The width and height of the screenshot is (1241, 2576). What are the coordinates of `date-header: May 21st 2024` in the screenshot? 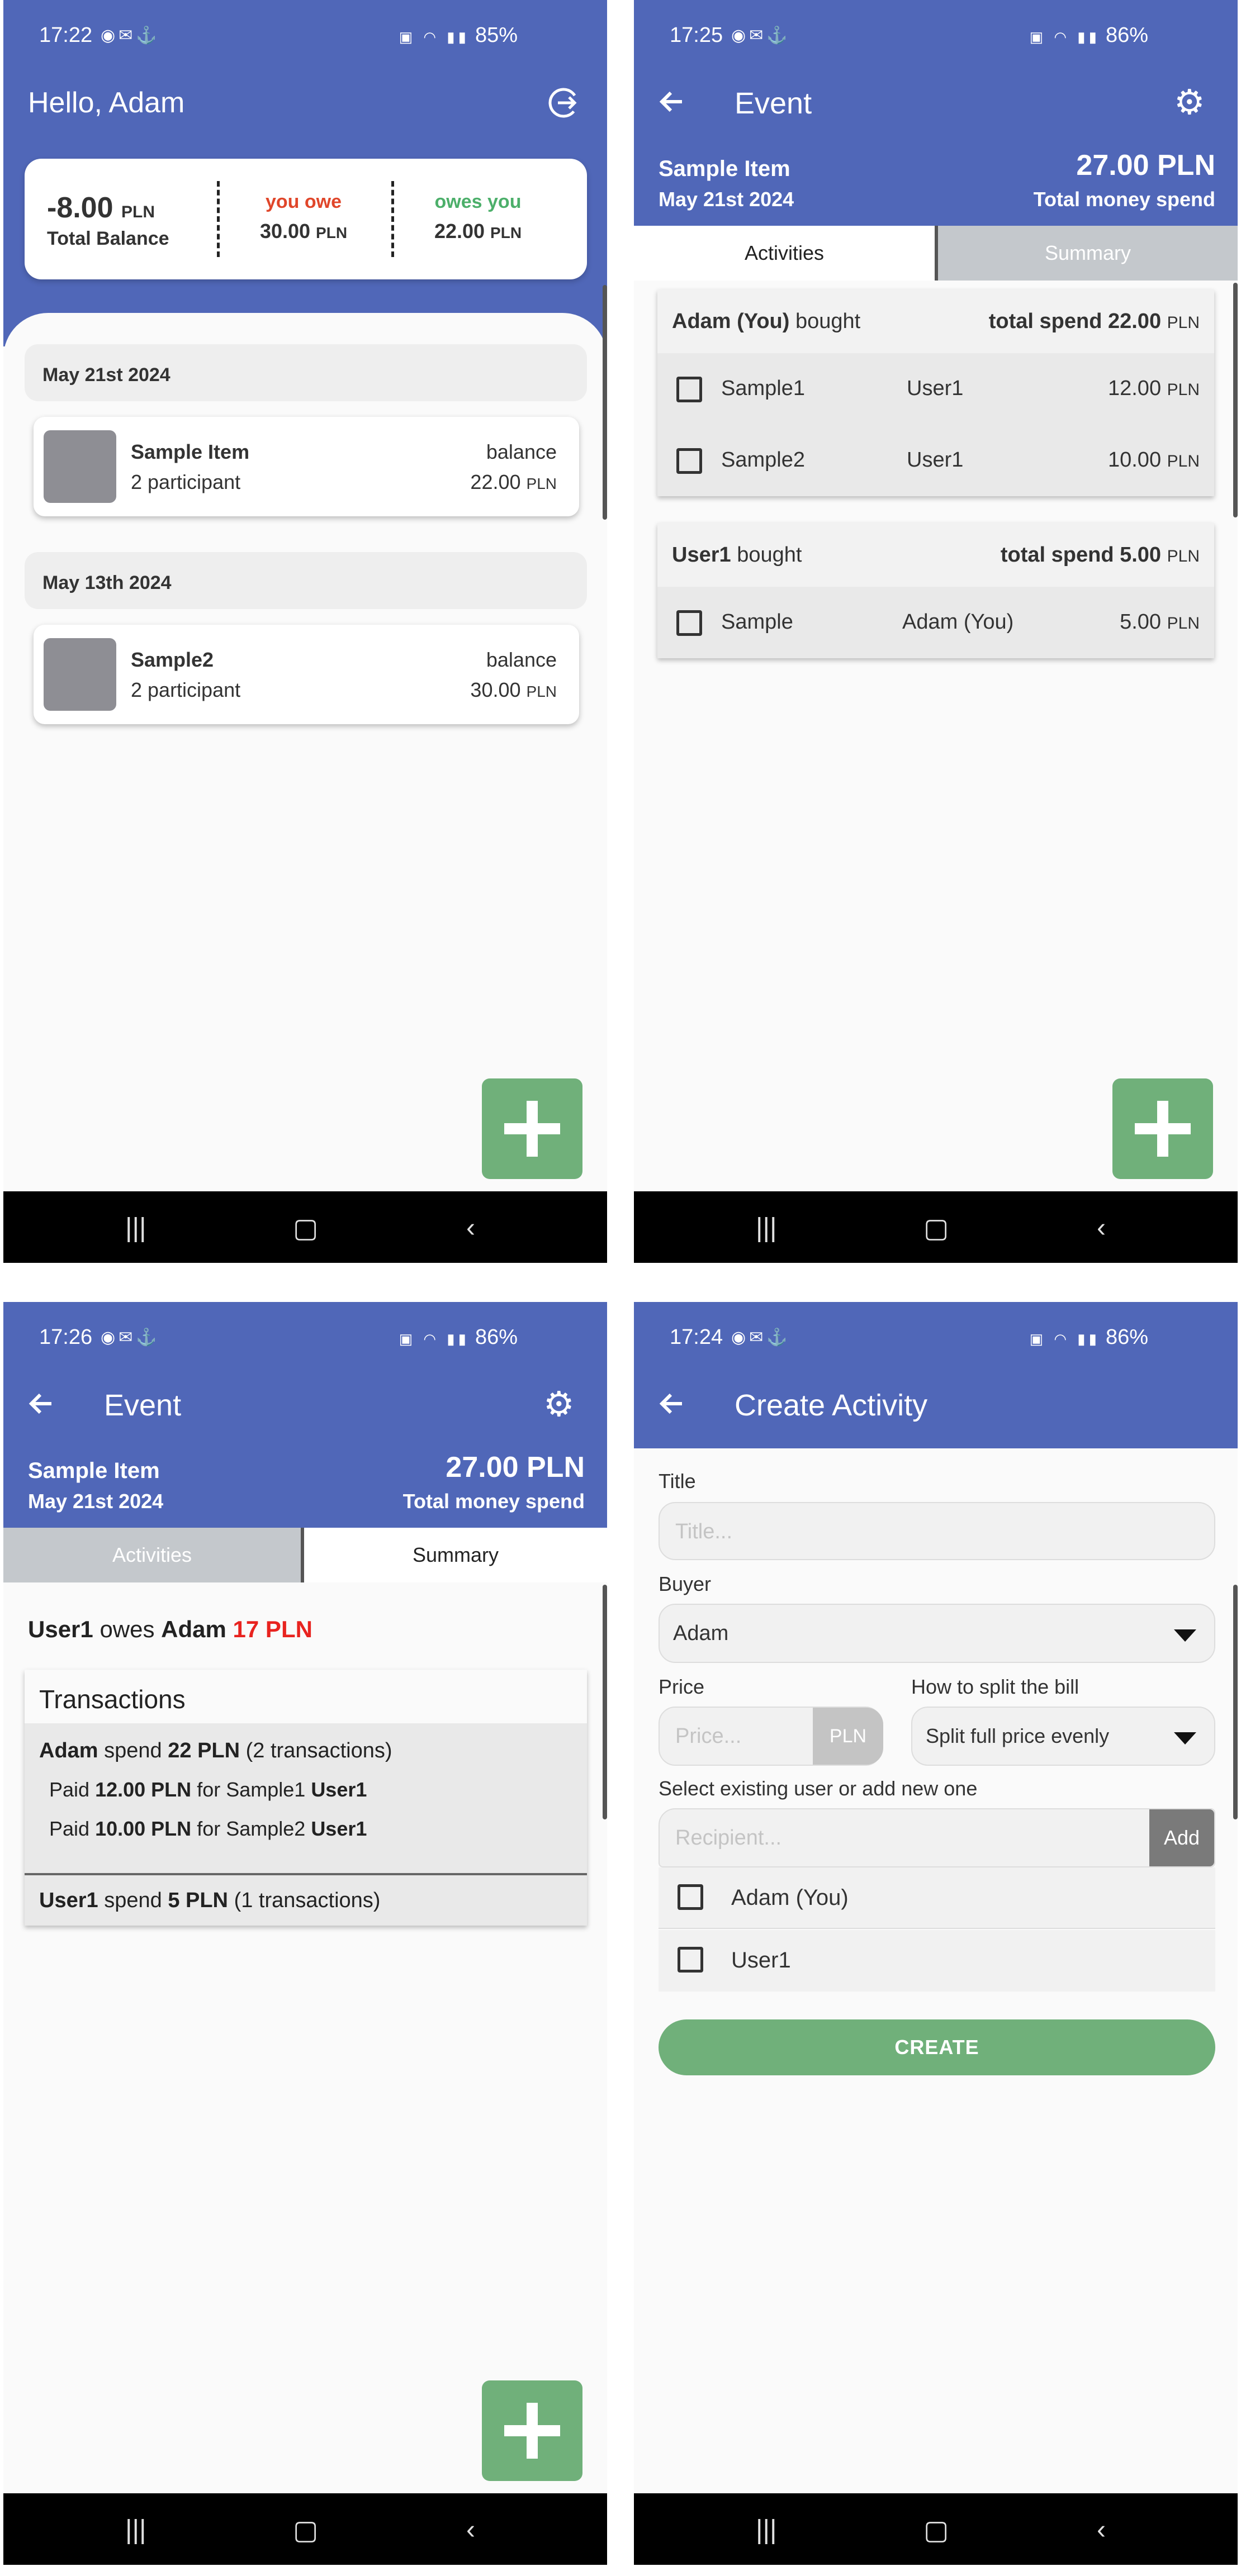 It's located at (306, 373).